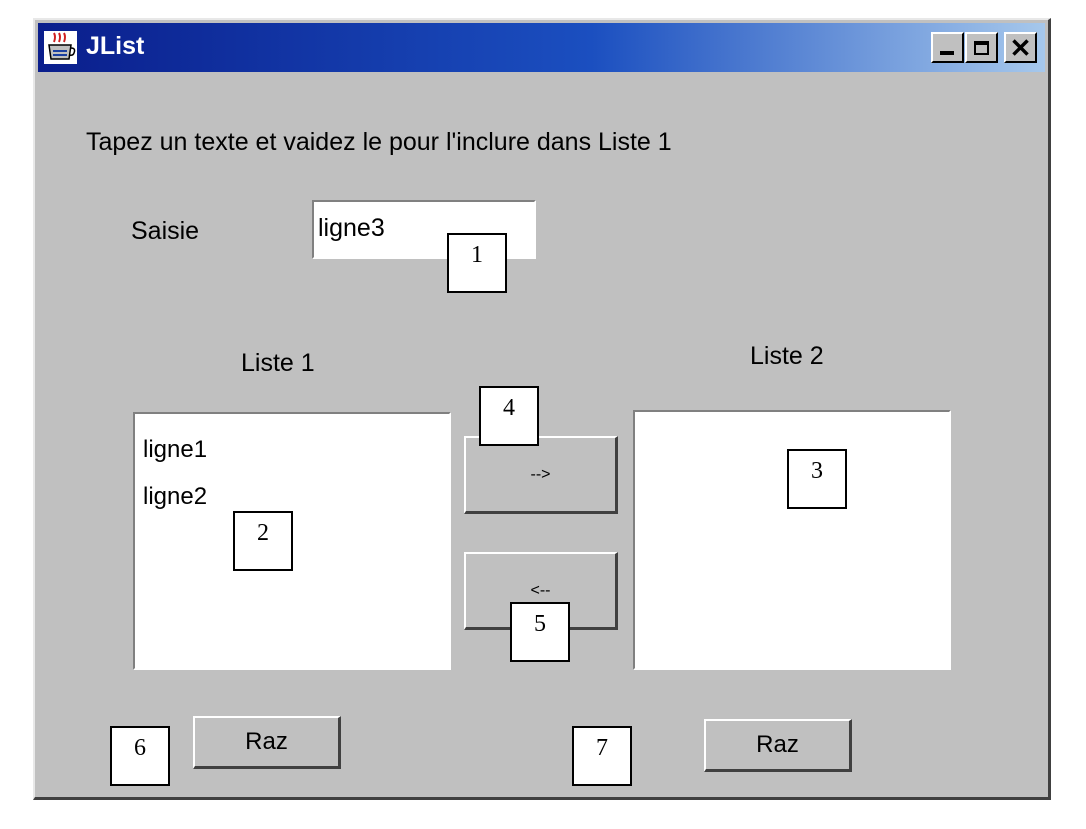 This screenshot has width=1086, height=829. I want to click on liste2-label: Liste 2, so click(787, 356).